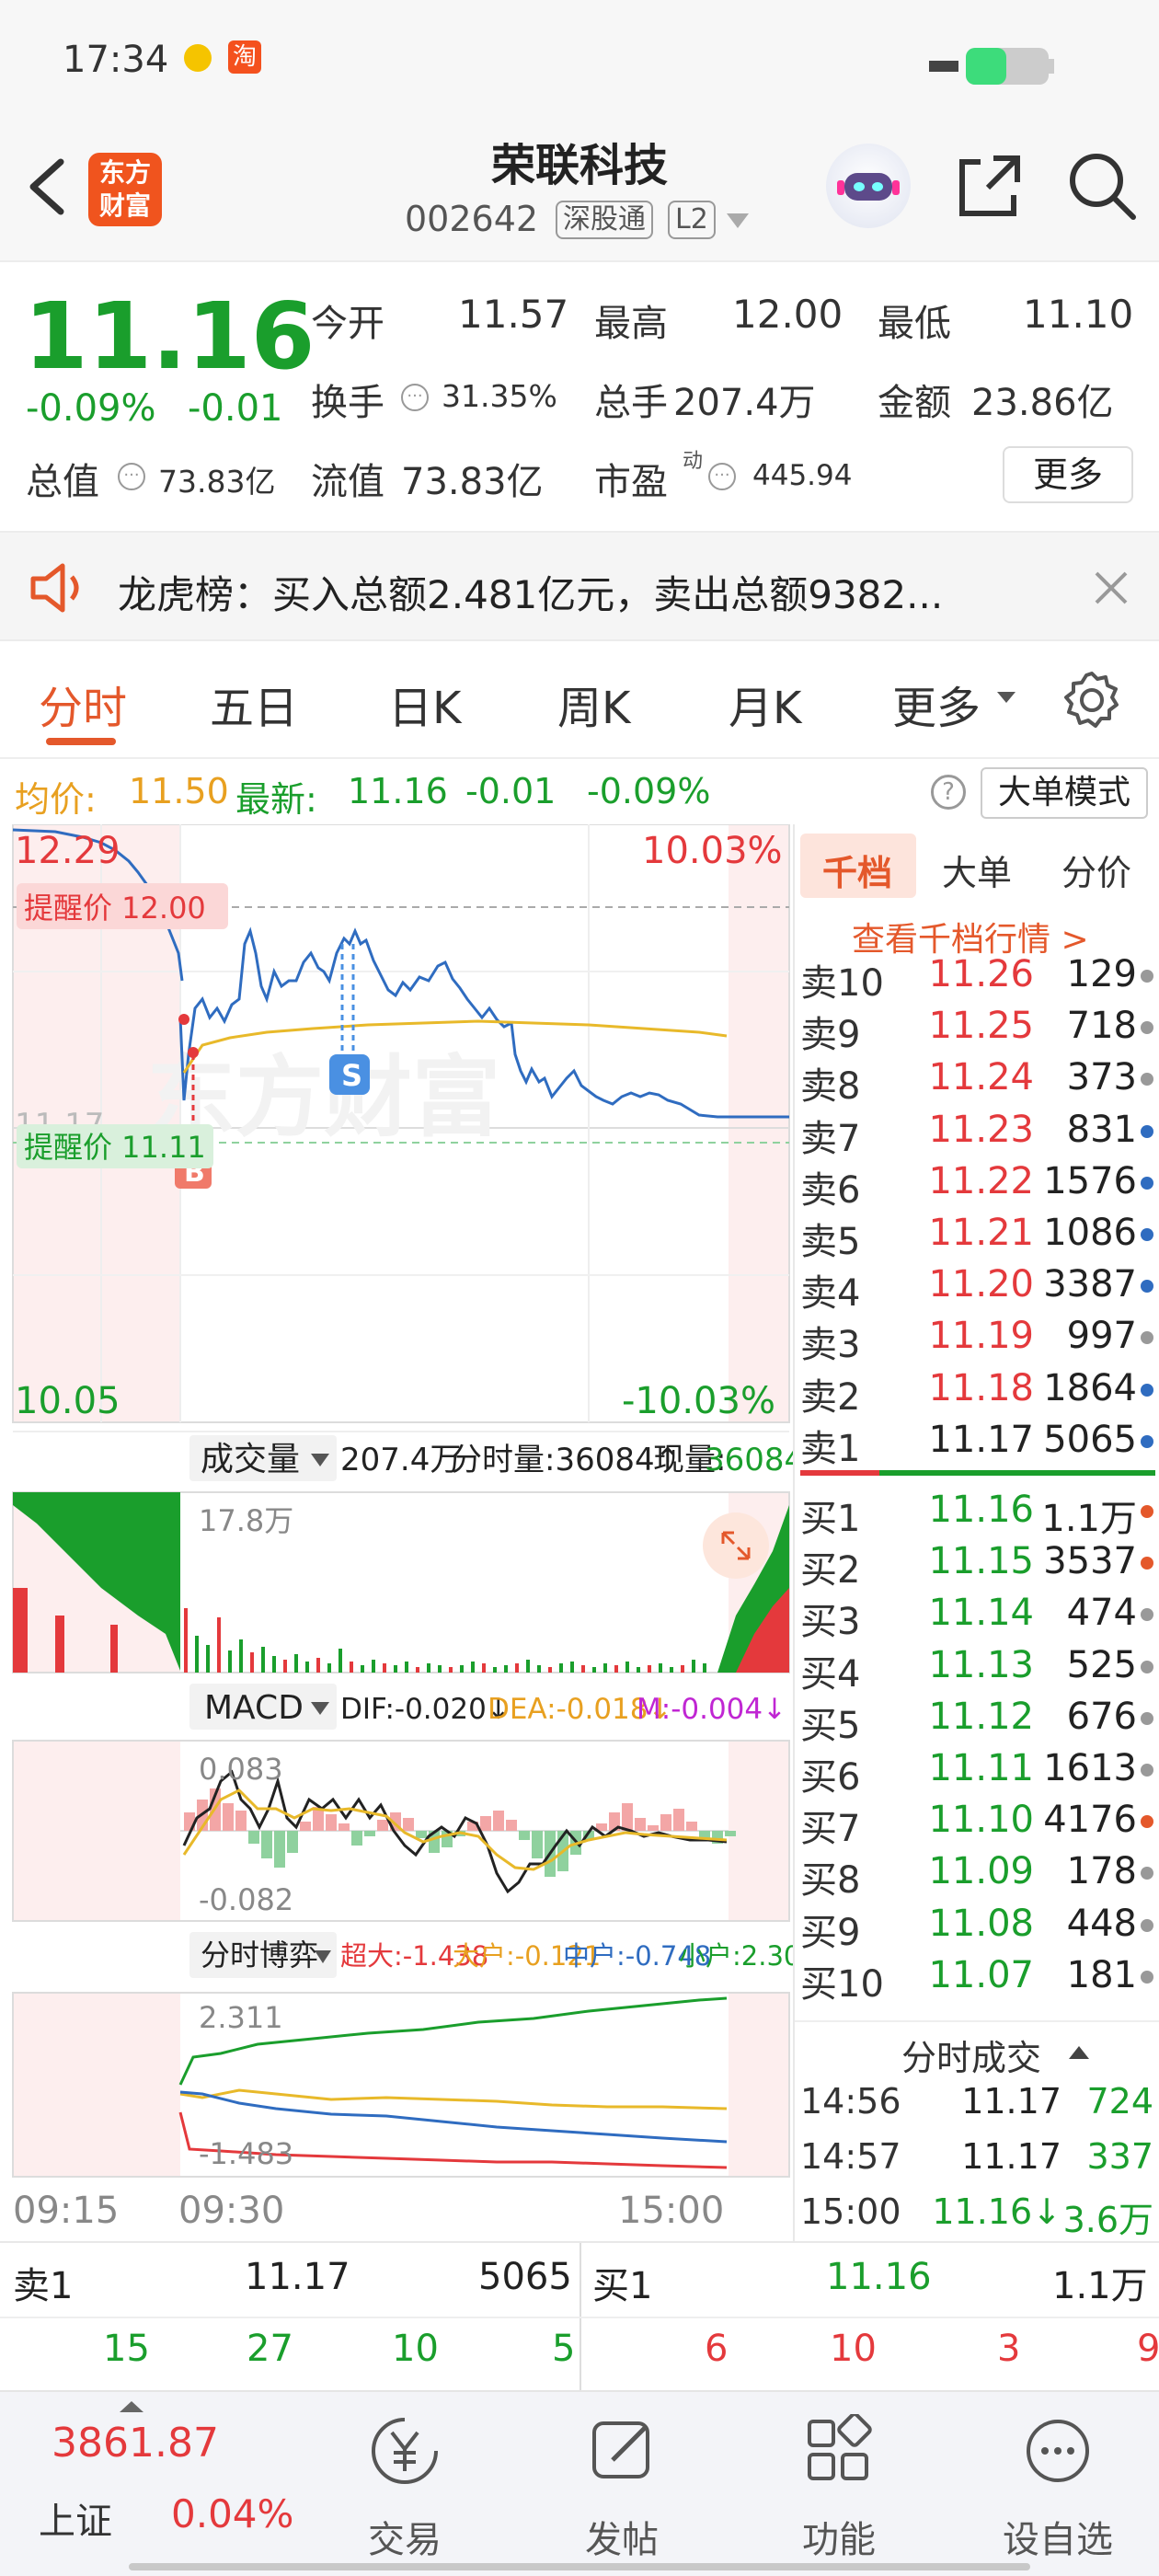  Describe the element at coordinates (868, 186) in the screenshot. I see `robot-assistant-icon` at that location.